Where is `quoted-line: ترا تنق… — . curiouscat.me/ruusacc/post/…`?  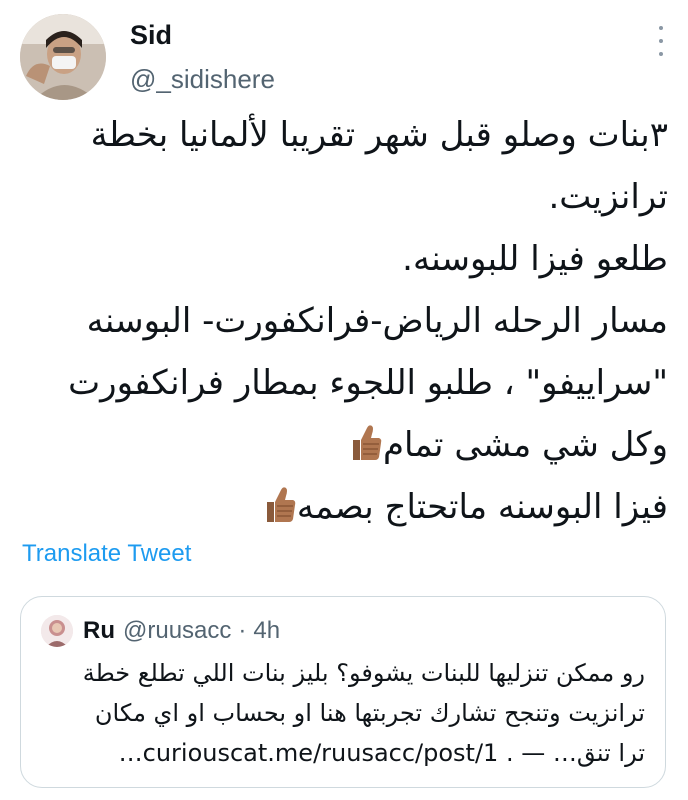 quoted-line: ترا تنق… — . curiouscat.me/ruusacc/post/… is located at coordinates (381, 753).